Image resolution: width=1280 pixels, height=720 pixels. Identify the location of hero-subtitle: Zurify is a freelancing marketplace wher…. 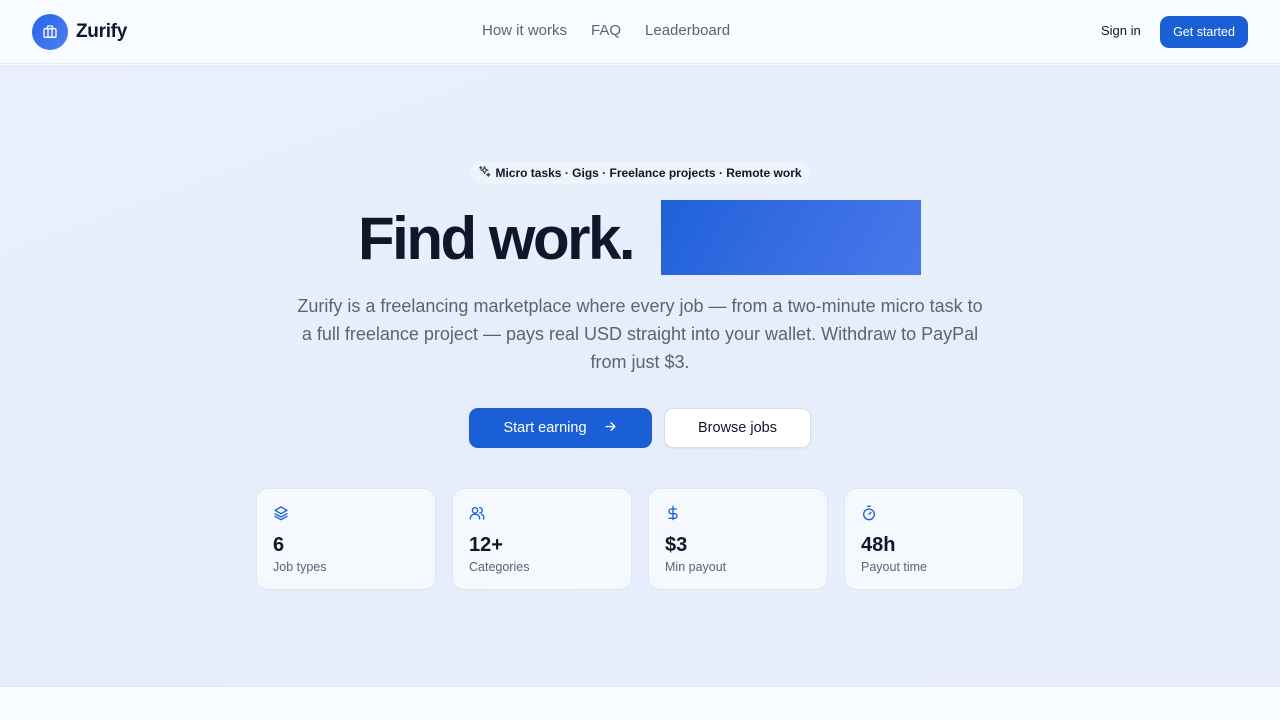
(640, 334).